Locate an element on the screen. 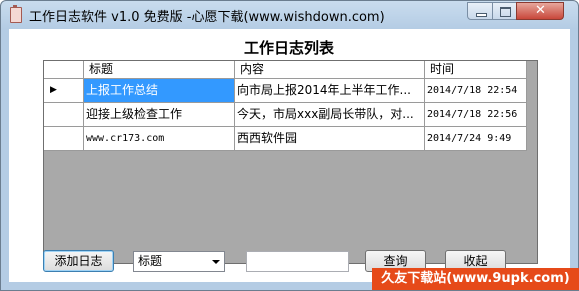 This screenshot has height=291, width=579. table-cell-title: 上报工作总结 is located at coordinates (159, 91).